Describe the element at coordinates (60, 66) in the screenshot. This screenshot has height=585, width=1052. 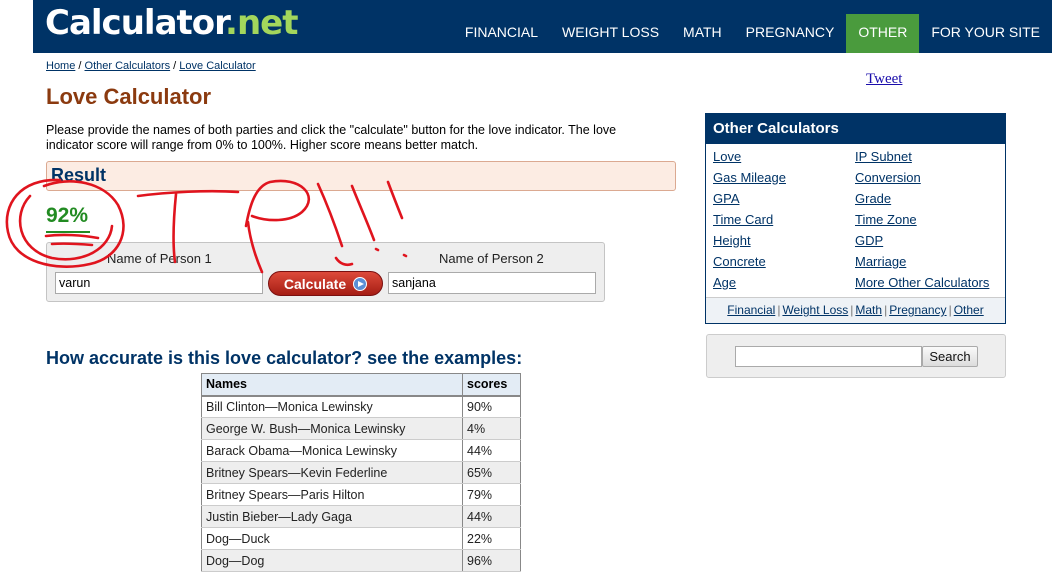
I see `breadcrumb-home: Home` at that location.